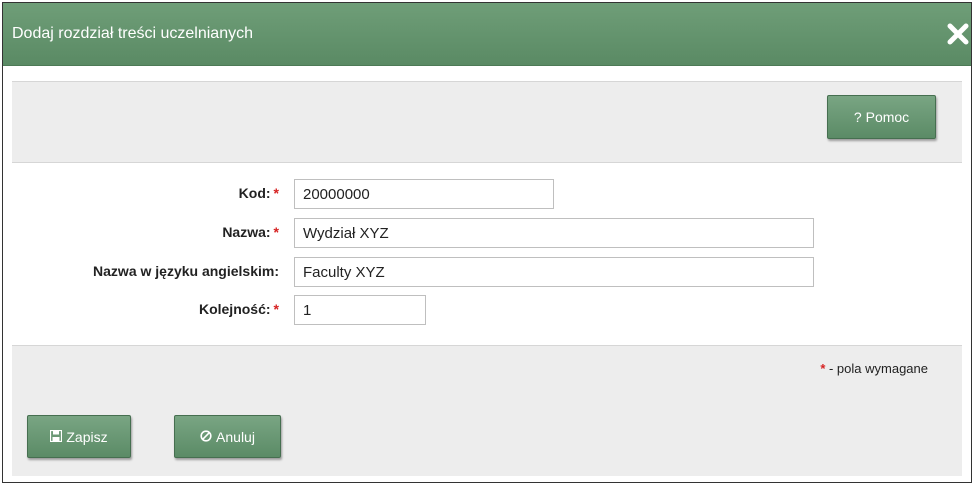 This screenshot has height=487, width=976. What do you see at coordinates (87, 436) in the screenshot?
I see `save-button-label: Zapisz` at bounding box center [87, 436].